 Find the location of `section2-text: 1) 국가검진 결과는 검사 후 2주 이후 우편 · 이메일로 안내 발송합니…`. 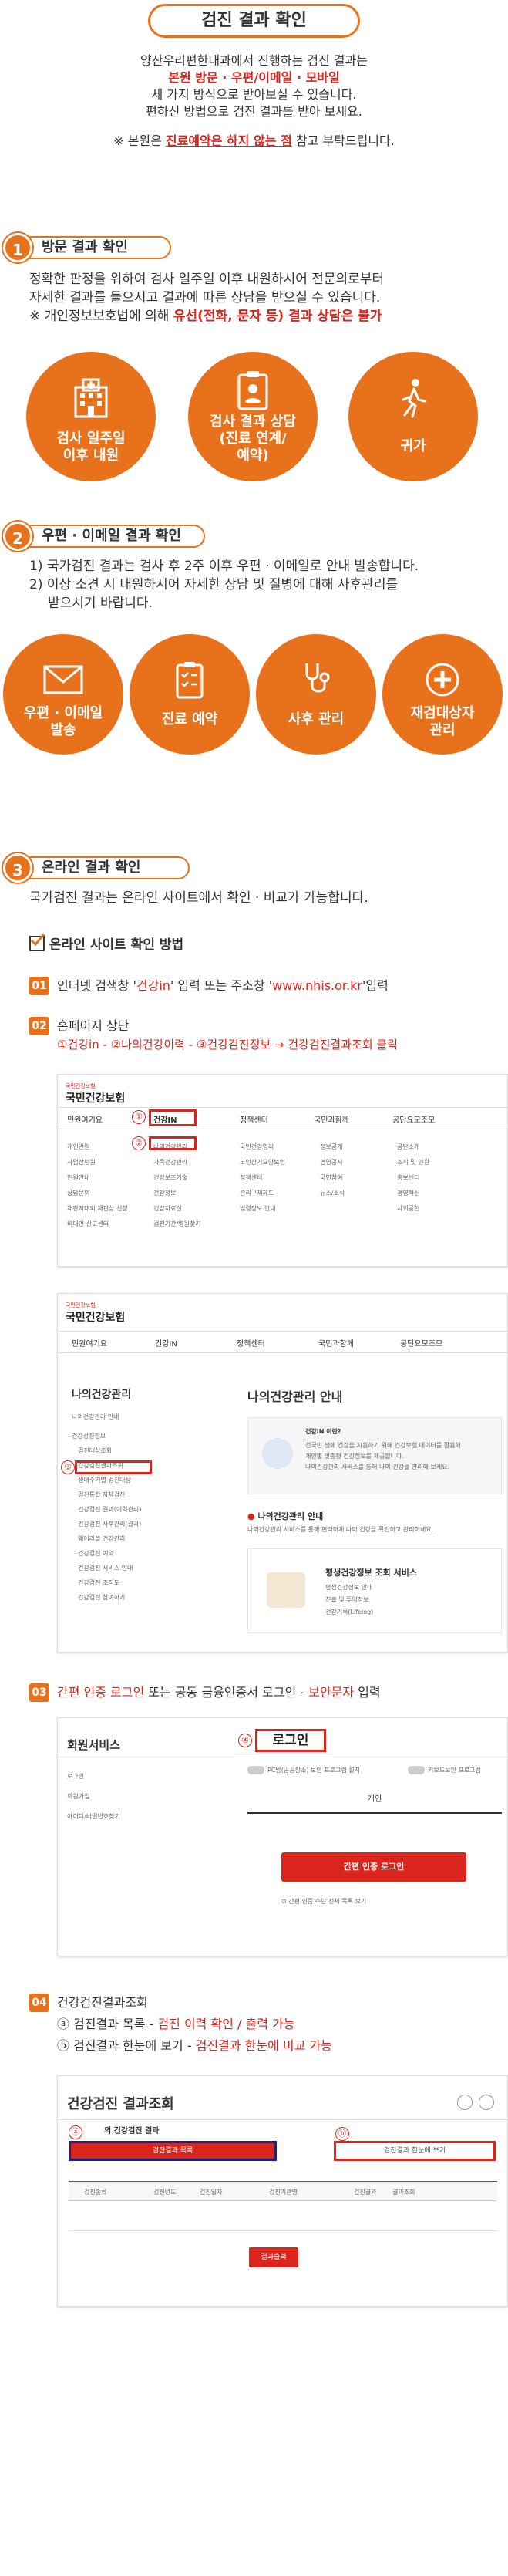

section2-text: 1) 국가검진 결과는 검사 후 2주 이후 우편 · 이메일로 안내 발송합니… is located at coordinates (224, 566).